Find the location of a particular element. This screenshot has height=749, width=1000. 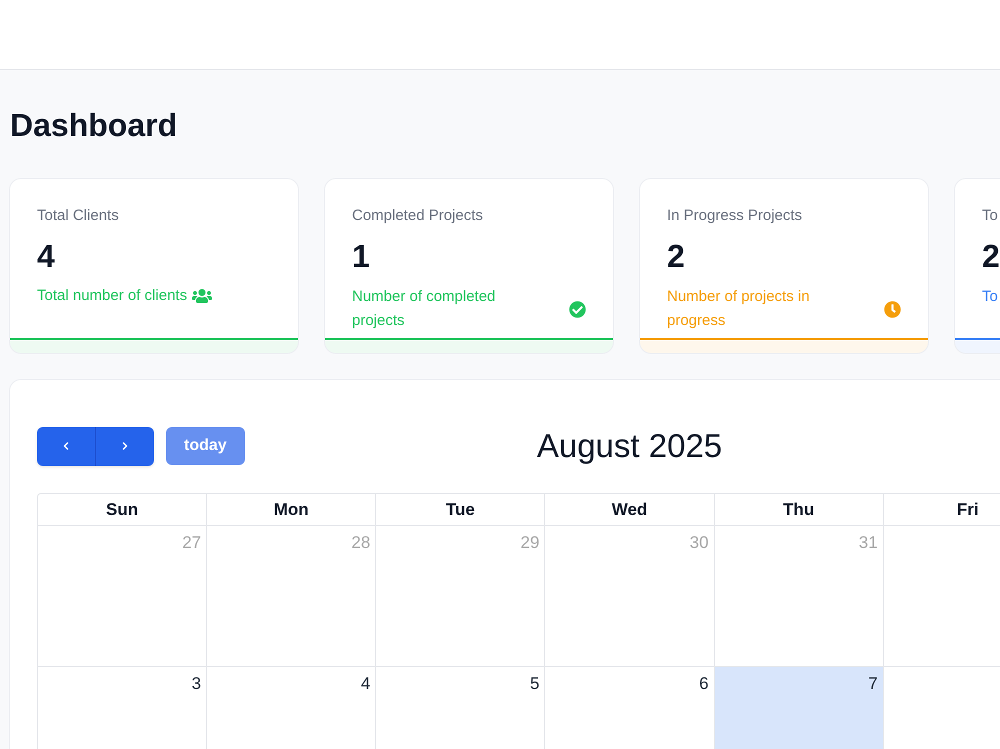

day-number: 6 is located at coordinates (704, 684).